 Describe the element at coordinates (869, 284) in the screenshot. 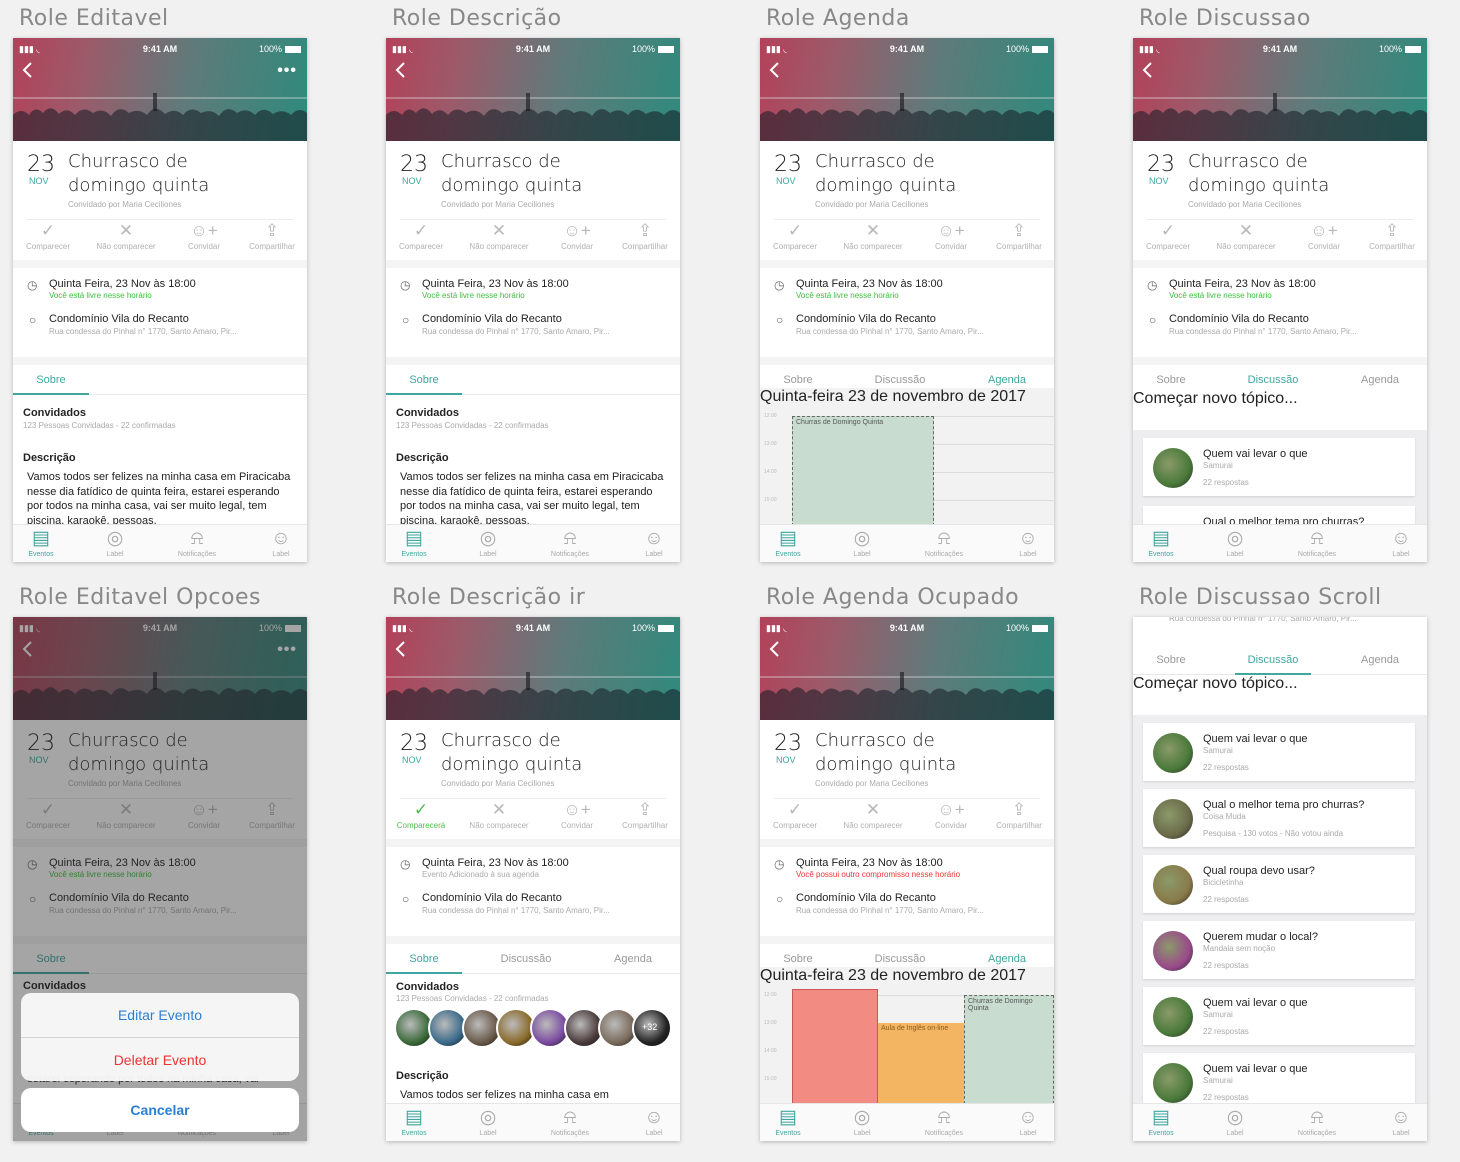

I see `event-datetime: Quinta Feira, 23 Nov às 18:00` at that location.